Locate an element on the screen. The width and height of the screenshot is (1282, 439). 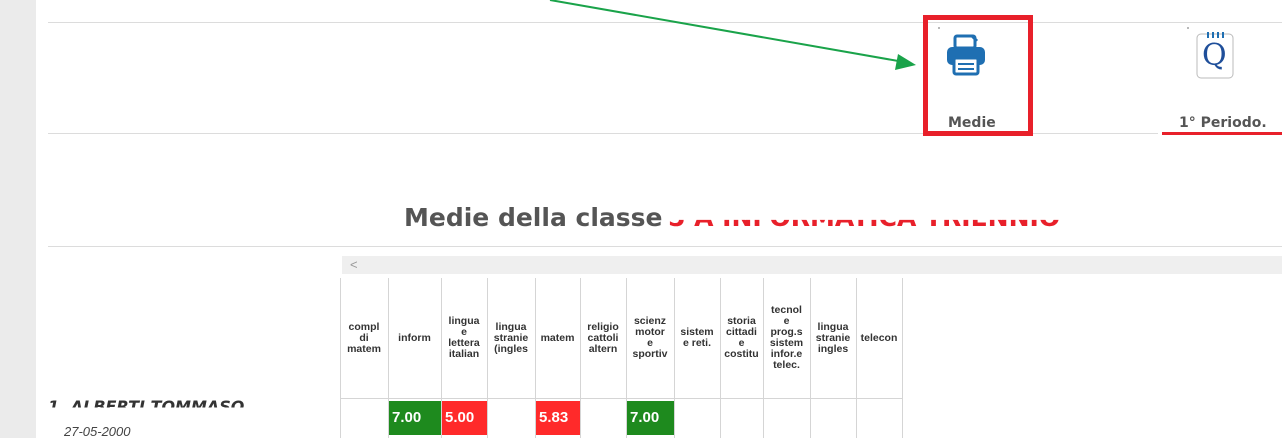
subject-header: compl di matem is located at coordinates (364, 338).